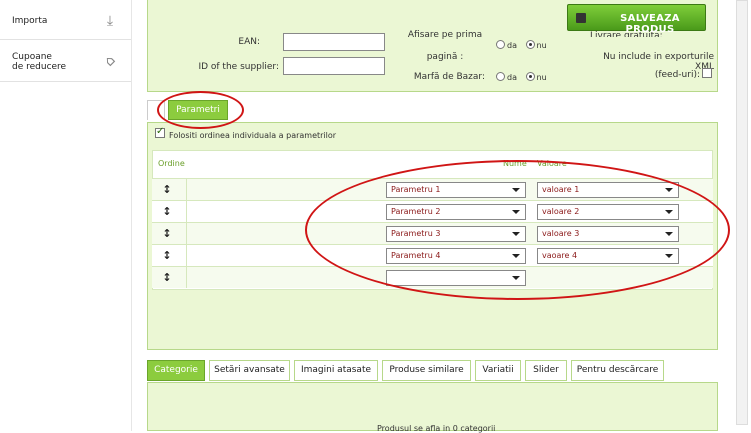 The height and width of the screenshot is (433, 751). I want to click on table-row: ↕ Parametru 3 valoare 3, so click(432, 233).